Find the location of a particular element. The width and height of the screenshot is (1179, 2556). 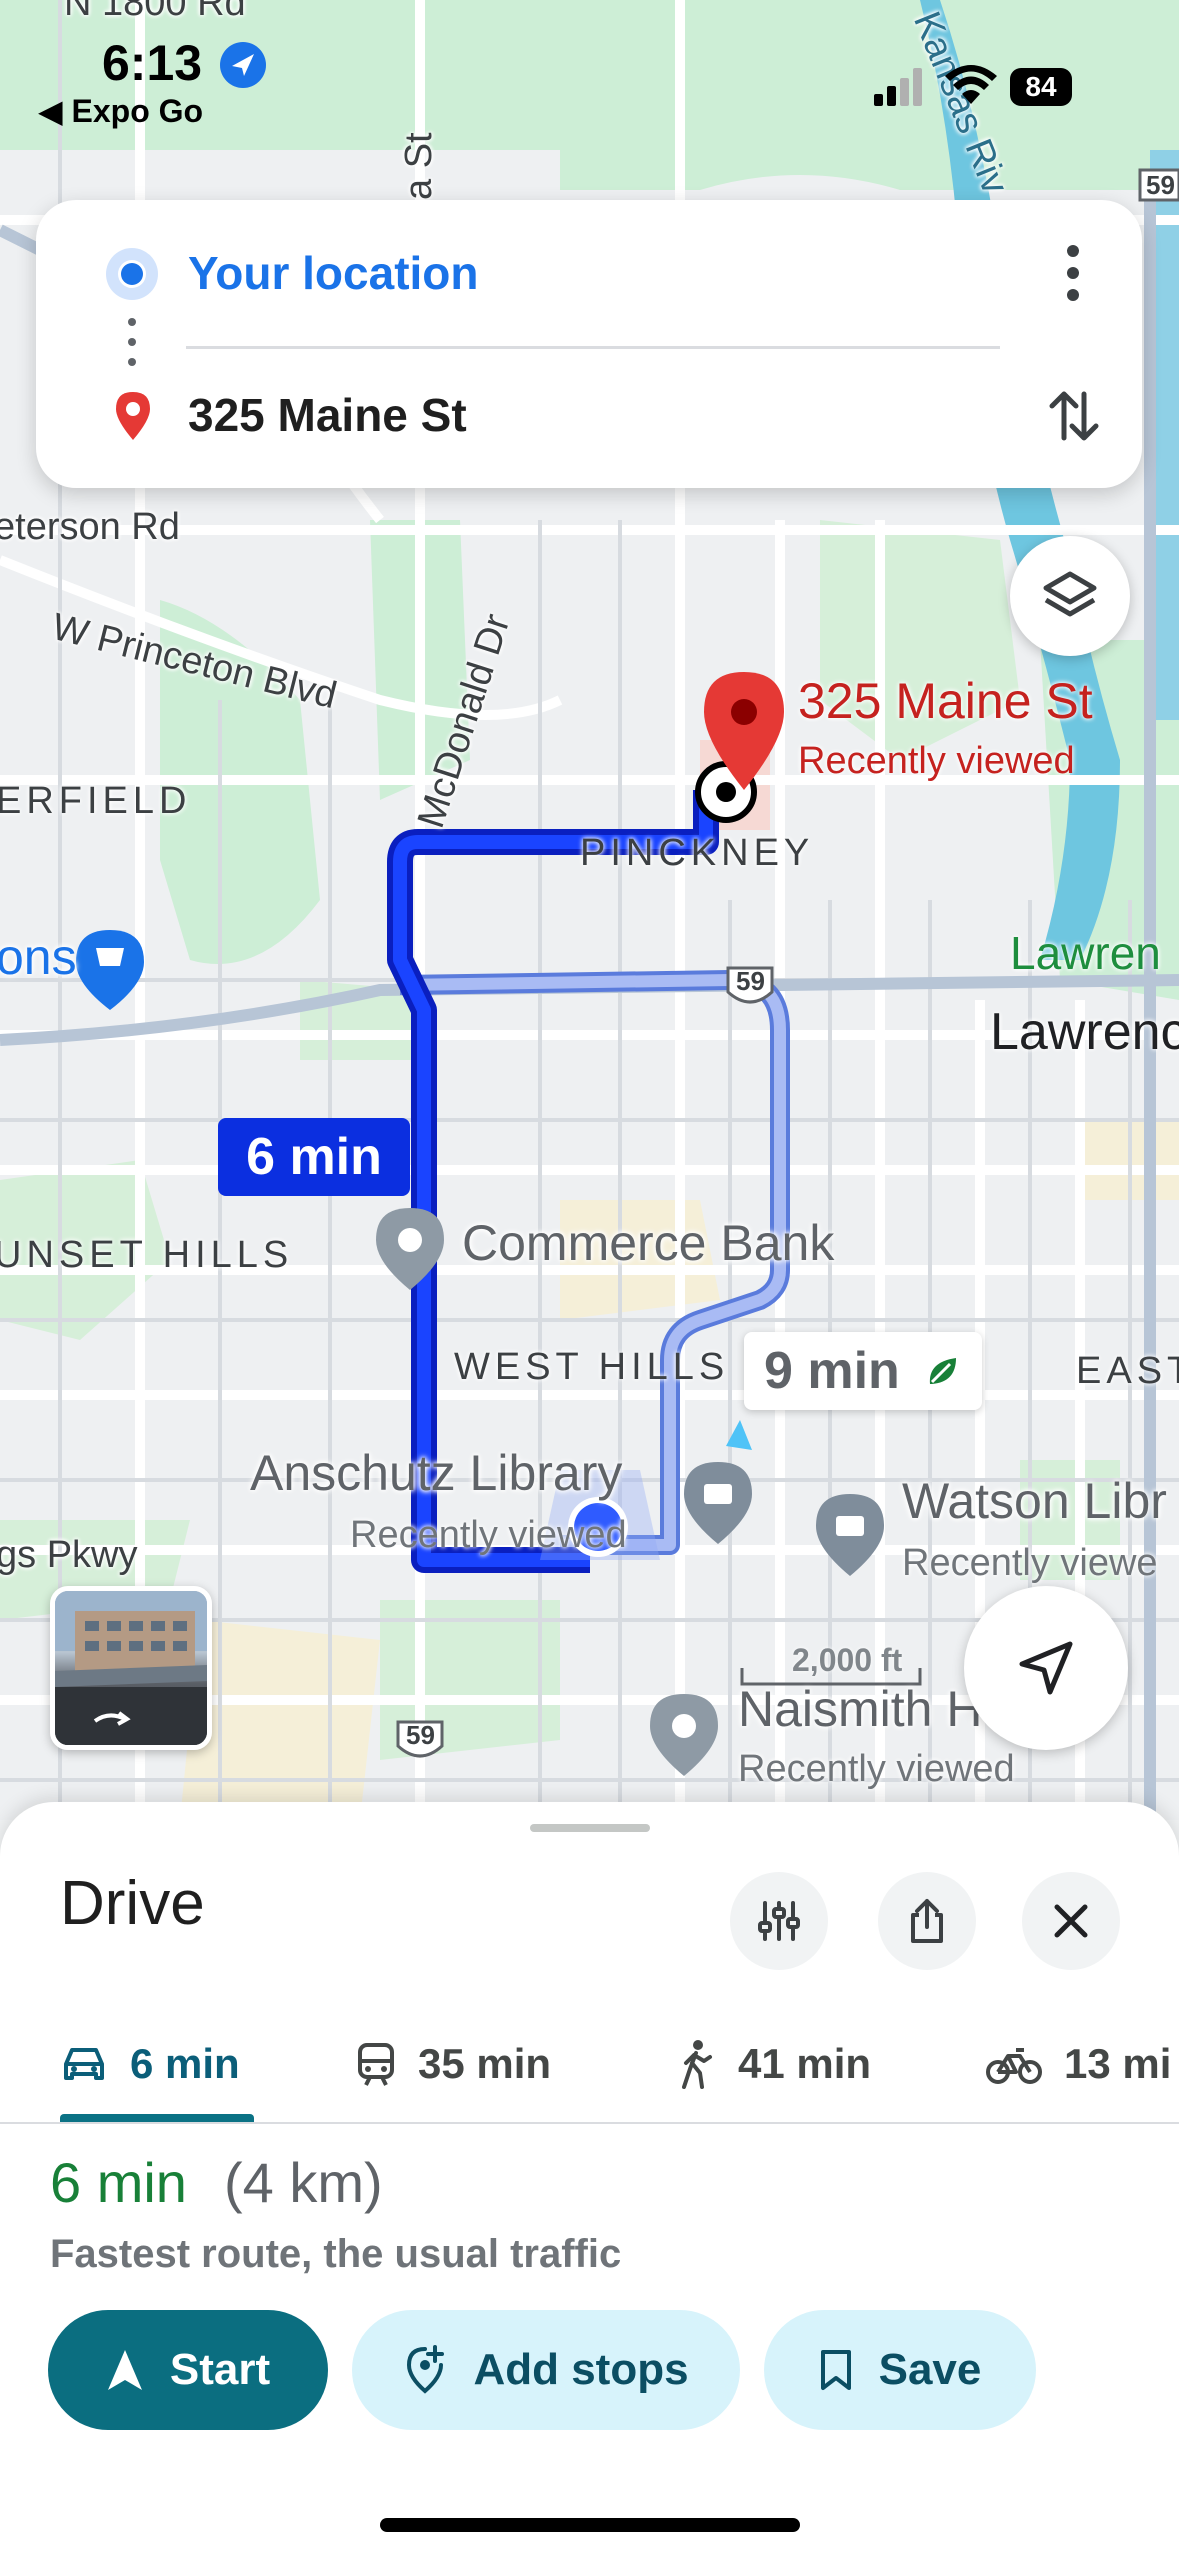

save-button-label: Save is located at coordinates (930, 2369).